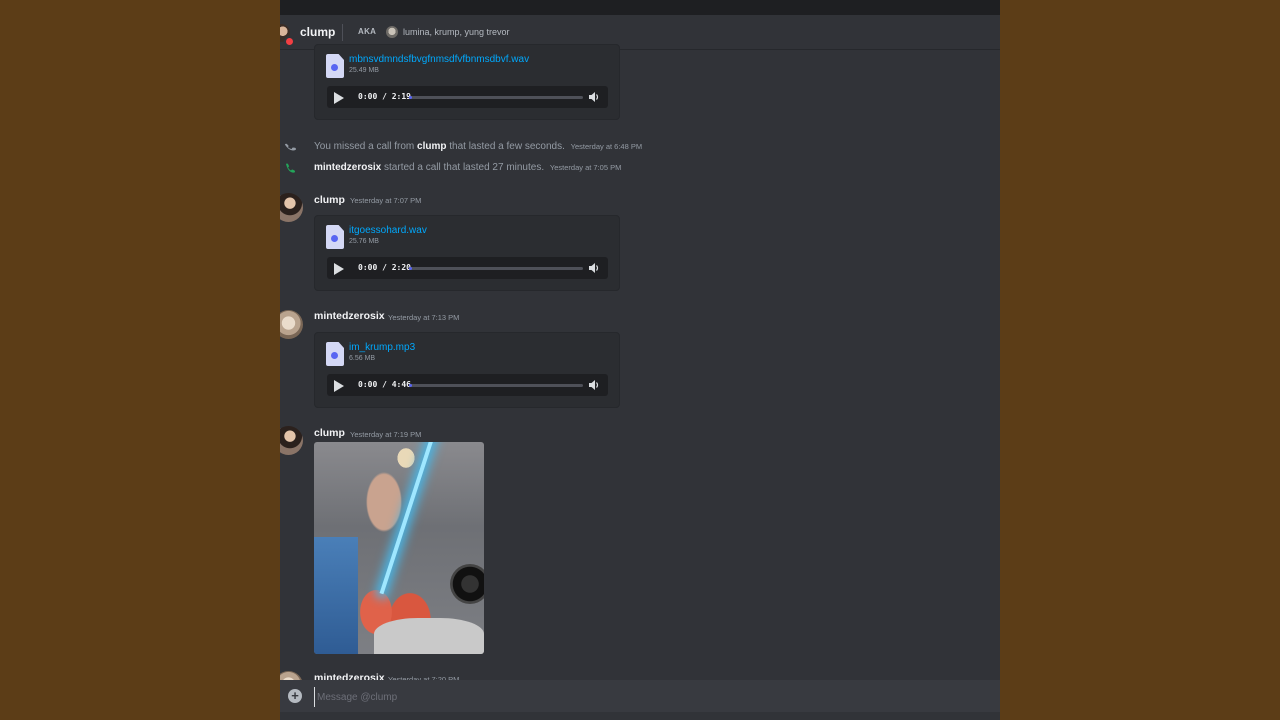 The width and height of the screenshot is (1280, 720). Describe the element at coordinates (289, 41) in the screenshot. I see `status-dnd-icon` at that location.